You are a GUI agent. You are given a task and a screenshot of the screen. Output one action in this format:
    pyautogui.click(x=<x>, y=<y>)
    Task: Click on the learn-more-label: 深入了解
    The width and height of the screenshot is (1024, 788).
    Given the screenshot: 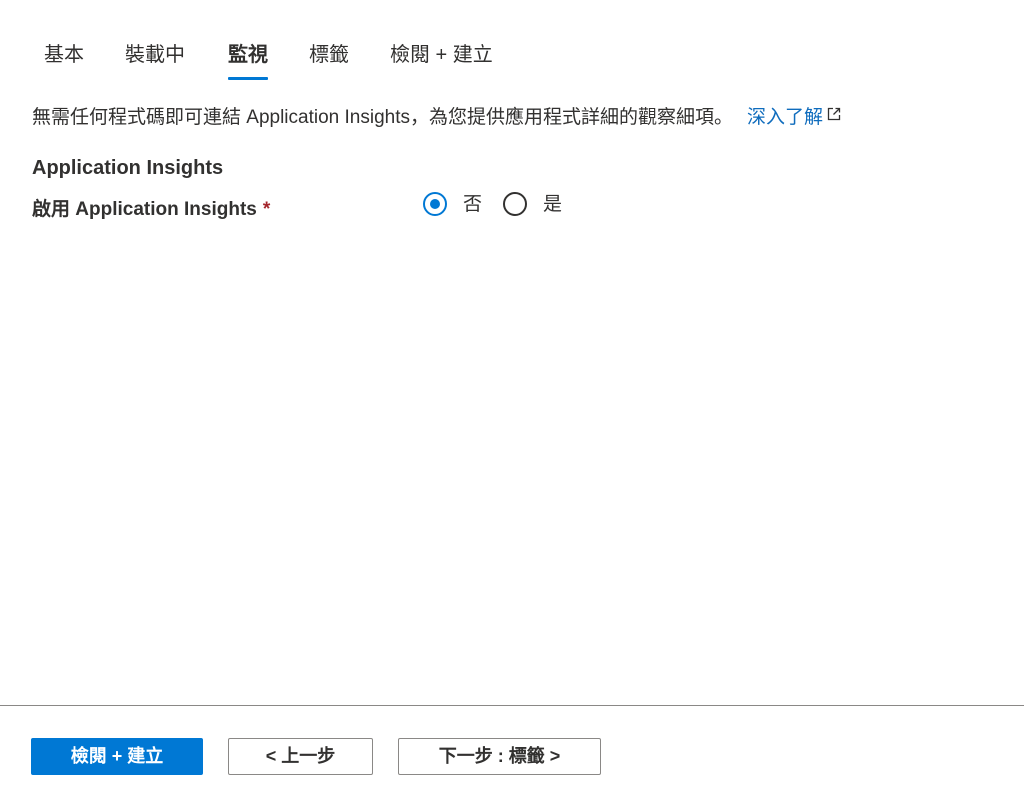 What is the action you would take?
    pyautogui.click(x=785, y=117)
    